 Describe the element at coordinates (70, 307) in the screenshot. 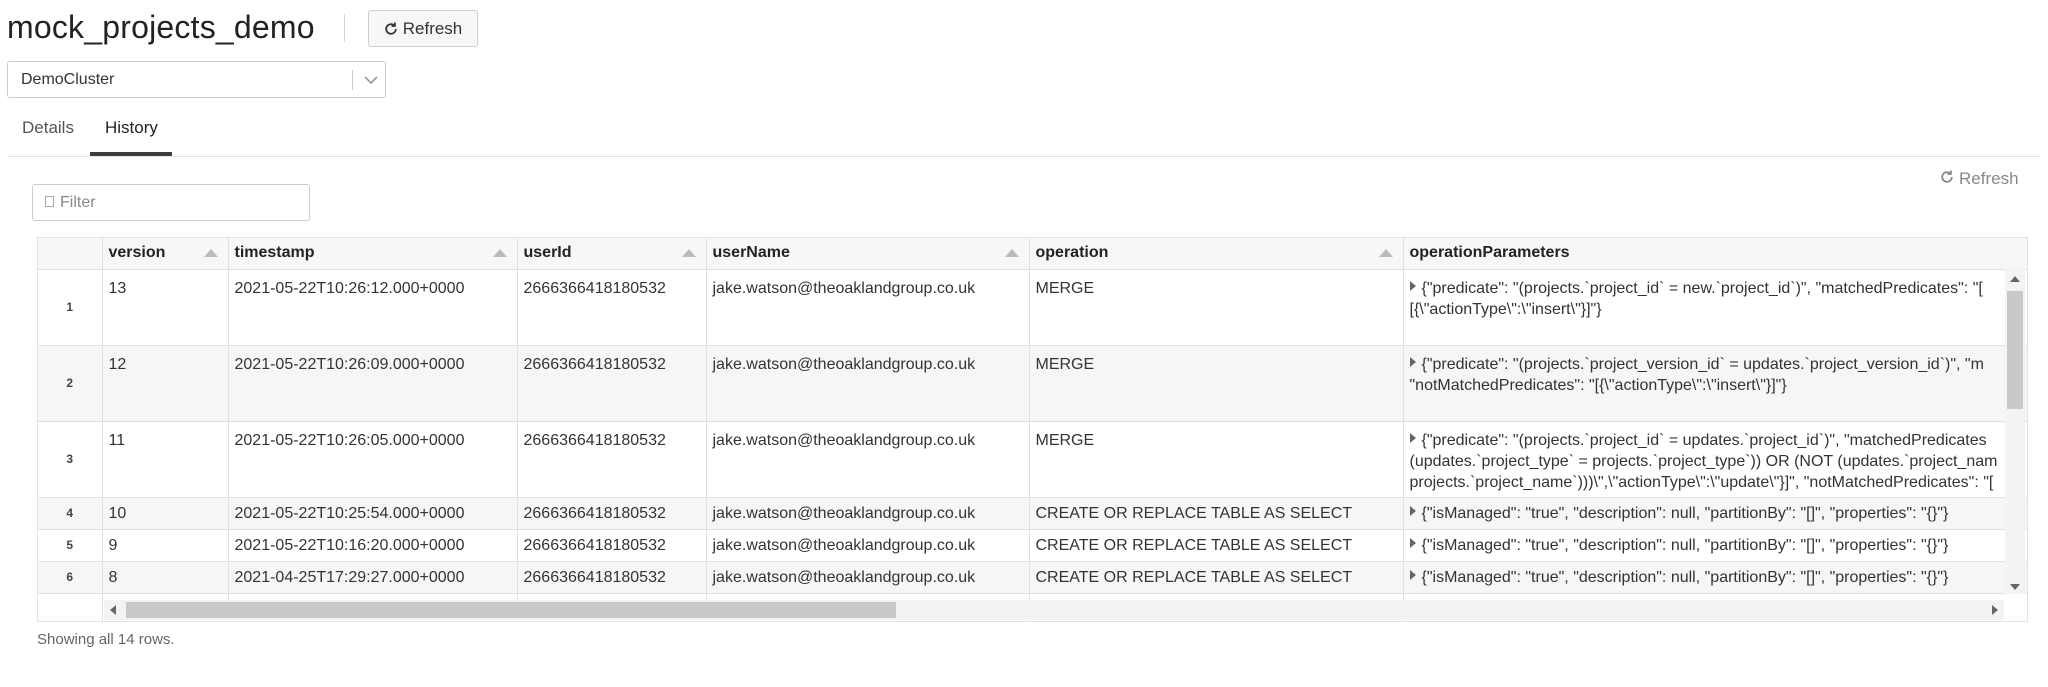

I see `row-index: 1` at that location.